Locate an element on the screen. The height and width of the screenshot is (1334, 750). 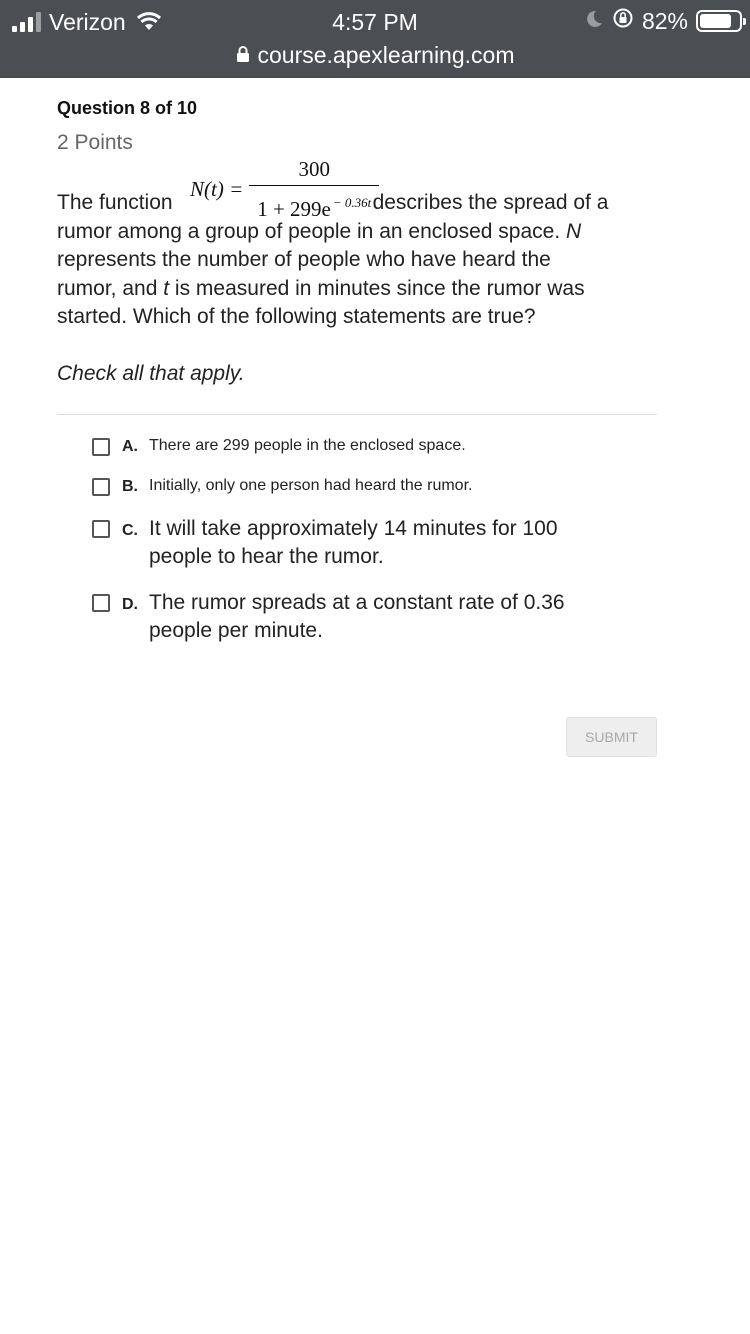
prompt-var-t: t is located at coordinates (166, 288).